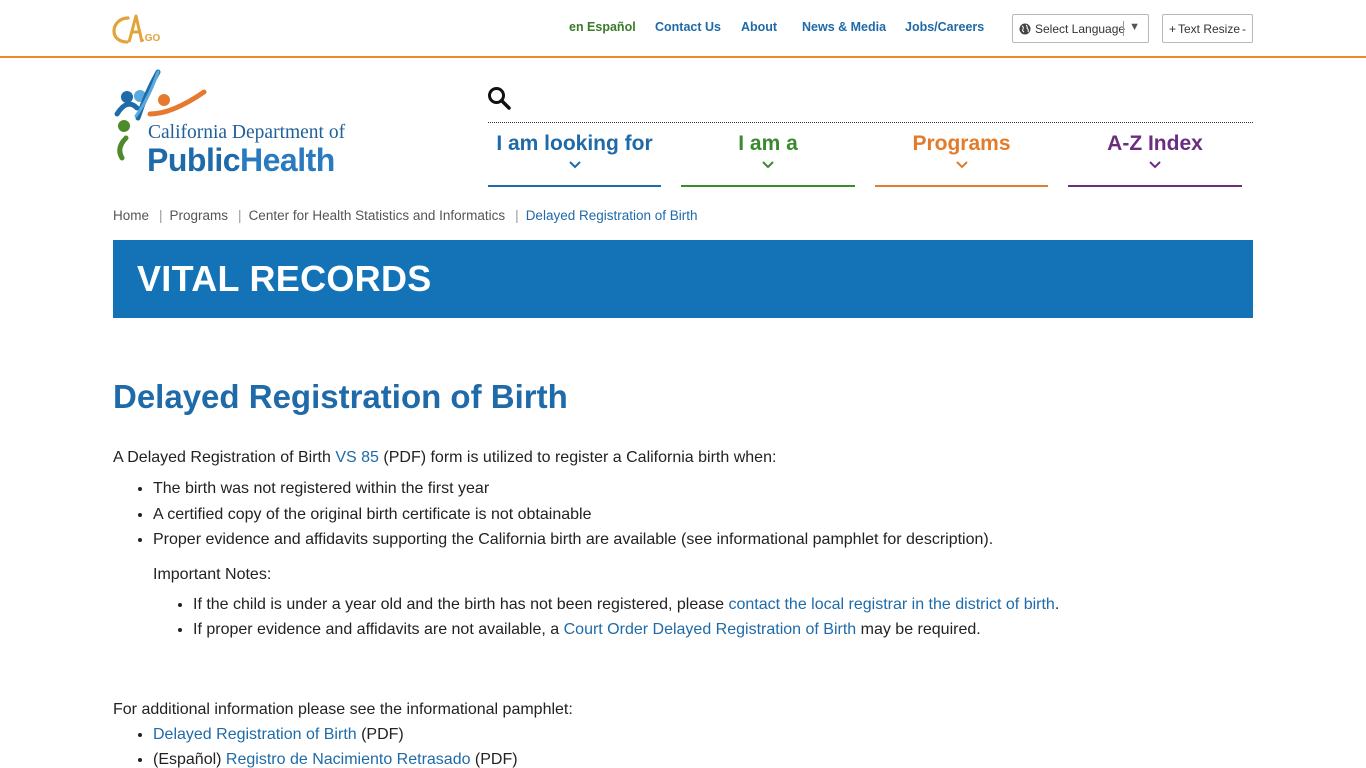  What do you see at coordinates (612, 215) in the screenshot?
I see `breadcrumb-current: Delayed Registration of Birth` at bounding box center [612, 215].